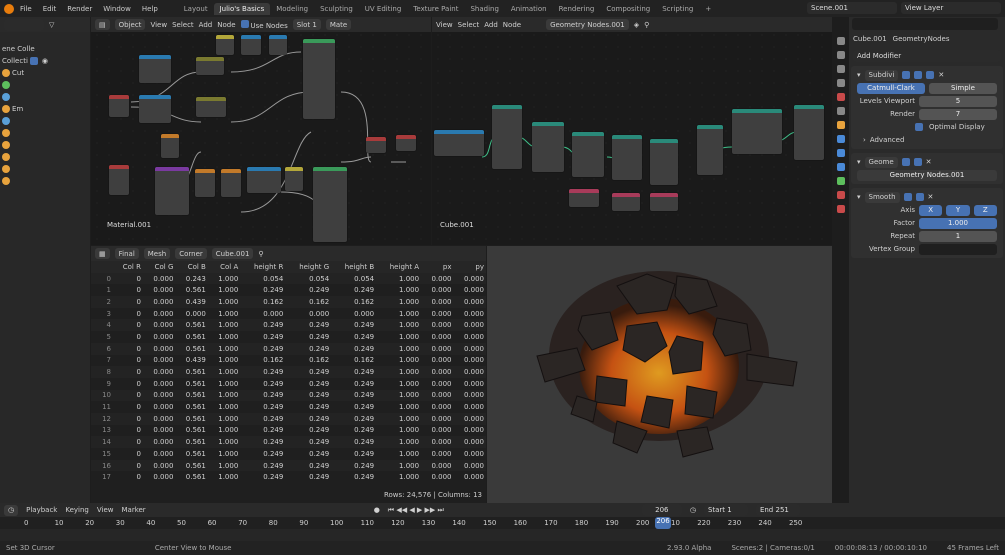 This screenshot has width=1005, height=555. Describe the element at coordinates (51, 25) in the screenshot. I see `filter-icon: ▽` at that location.